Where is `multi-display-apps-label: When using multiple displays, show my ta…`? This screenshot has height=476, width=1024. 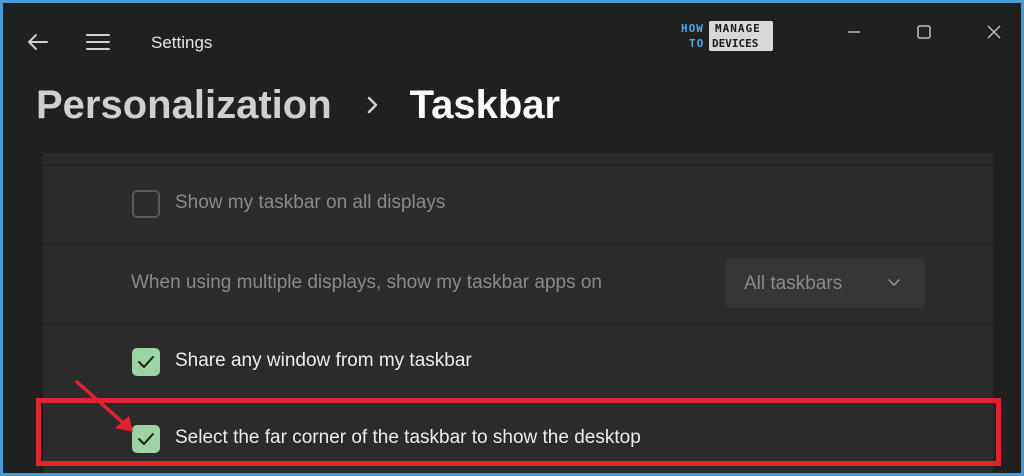 multi-display-apps-label: When using multiple displays, show my ta… is located at coordinates (367, 282).